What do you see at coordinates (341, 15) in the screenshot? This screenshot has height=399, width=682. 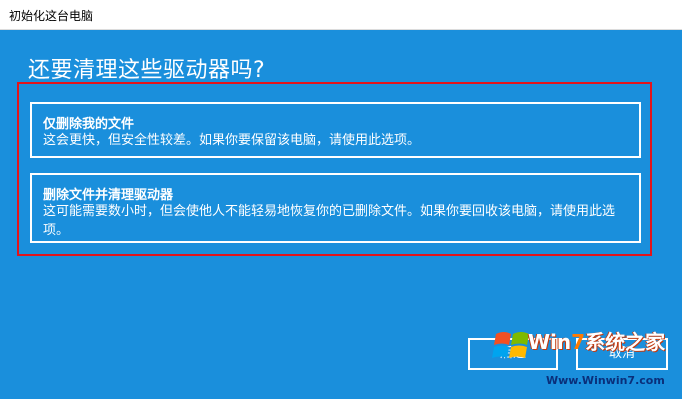 I see `title-bar: 初始化这台电脑` at bounding box center [341, 15].